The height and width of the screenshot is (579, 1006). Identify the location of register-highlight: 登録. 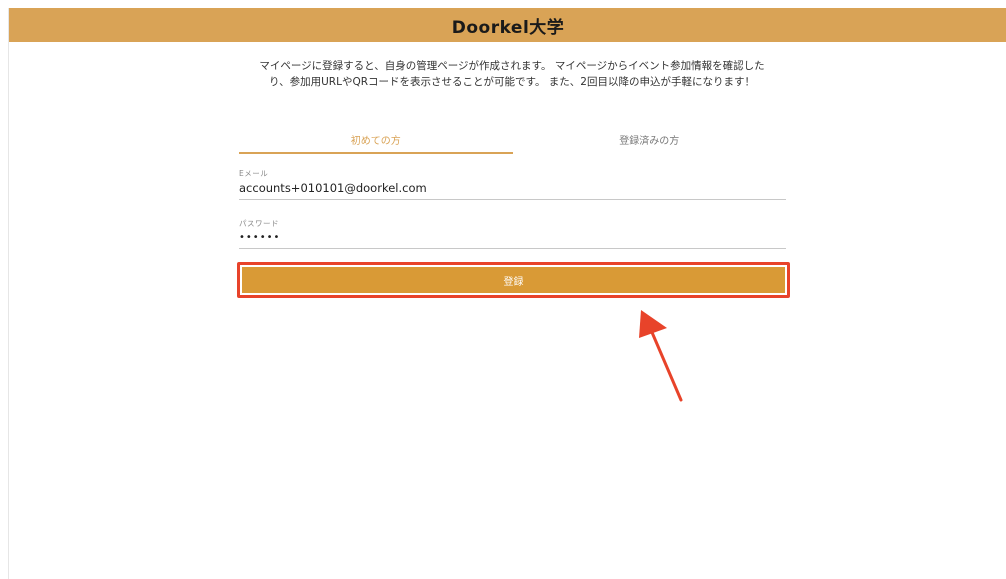
(513, 280).